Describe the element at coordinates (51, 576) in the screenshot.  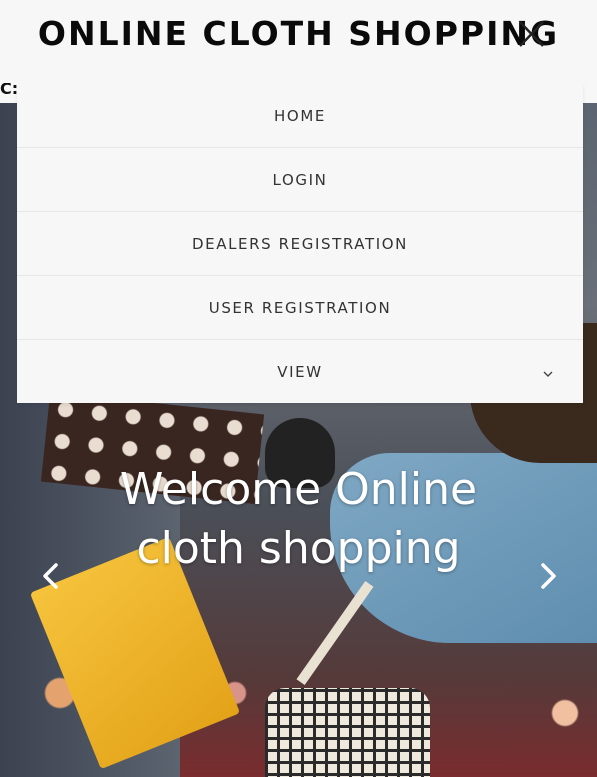
I see `chevron-left-icon` at that location.